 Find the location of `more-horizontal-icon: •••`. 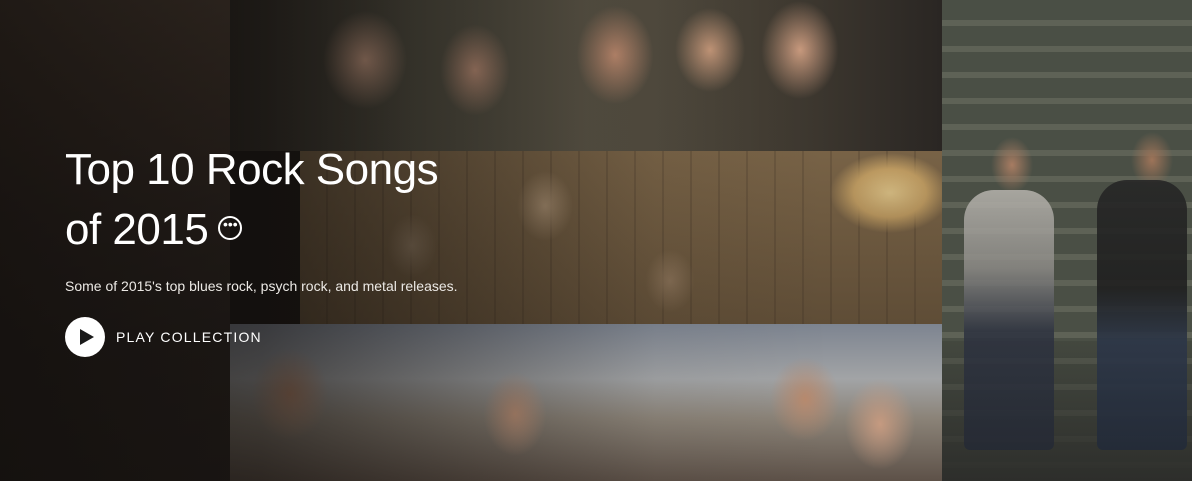

more-horizontal-icon: ••• is located at coordinates (230, 225).